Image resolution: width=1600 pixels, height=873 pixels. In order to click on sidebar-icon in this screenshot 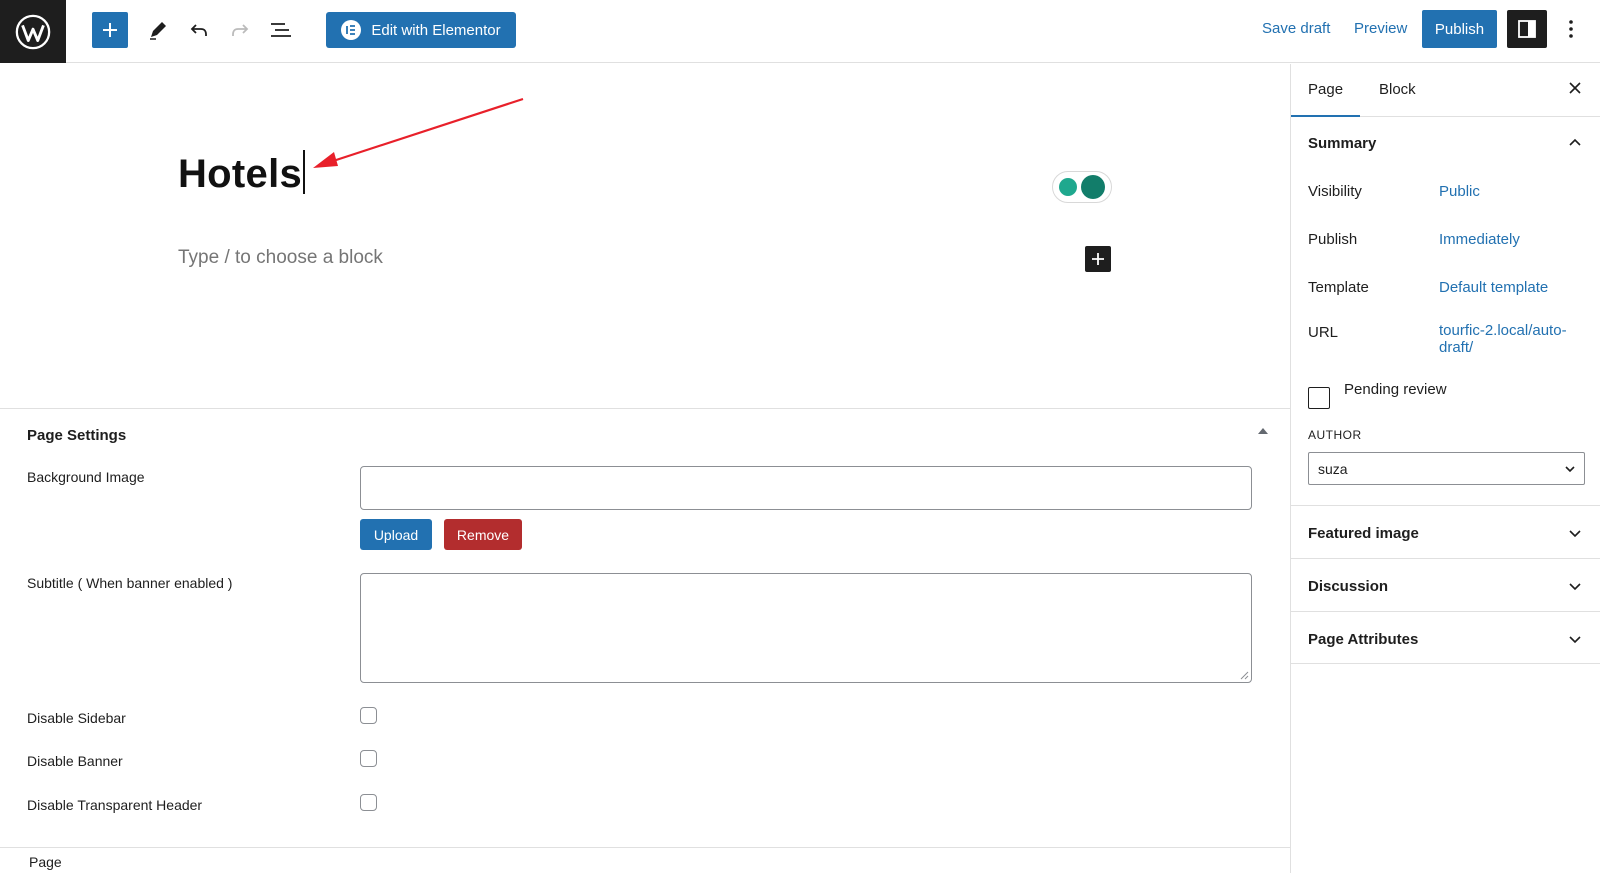, I will do `click(1527, 29)`.